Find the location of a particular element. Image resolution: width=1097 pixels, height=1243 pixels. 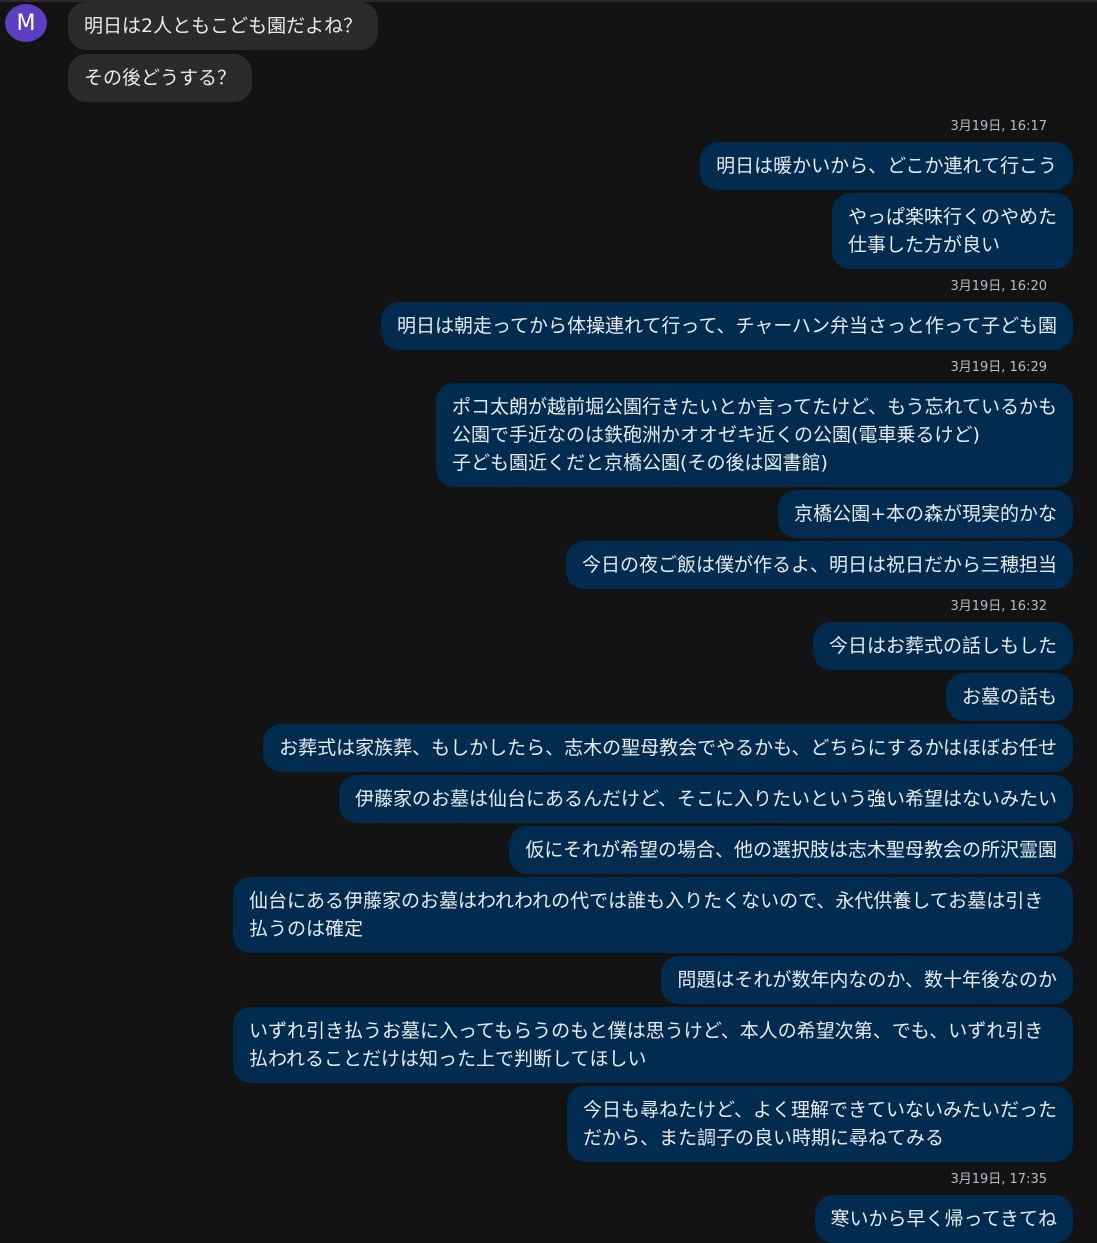

outgoing-message: やっぱ楽味行くのやめた 仕事した方が良い is located at coordinates (952, 231).